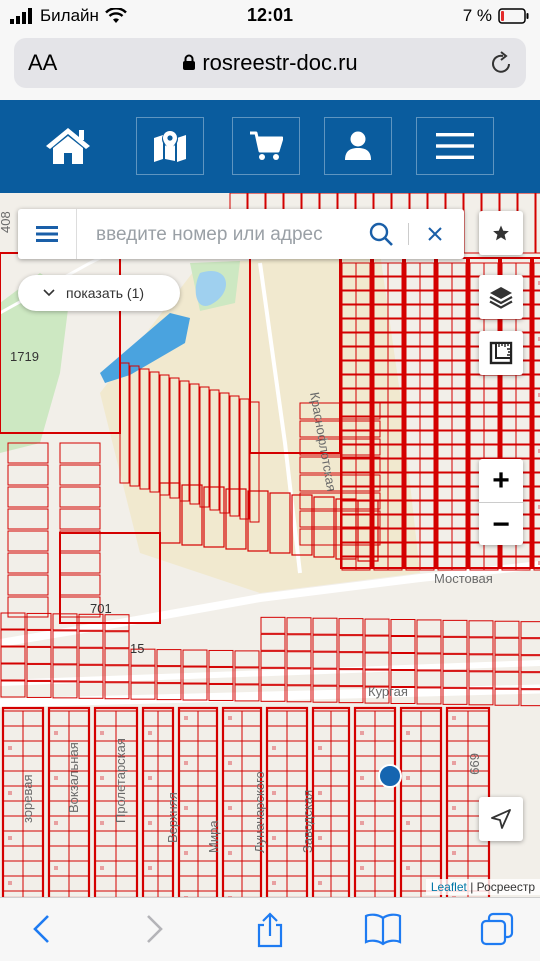 This screenshot has height=961, width=540. Describe the element at coordinates (501, 524) in the screenshot. I see `zoom-out-button: −` at that location.